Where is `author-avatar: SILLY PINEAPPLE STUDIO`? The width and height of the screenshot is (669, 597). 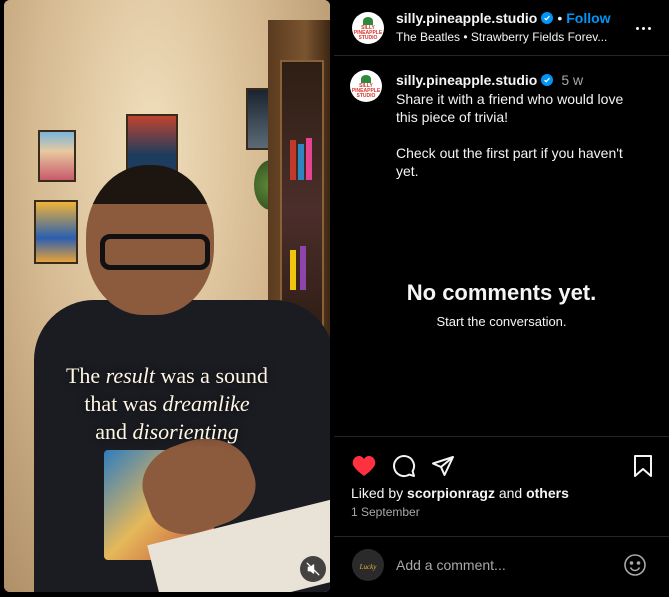
author-avatar: SILLY PINEAPPLE STUDIO is located at coordinates (368, 28).